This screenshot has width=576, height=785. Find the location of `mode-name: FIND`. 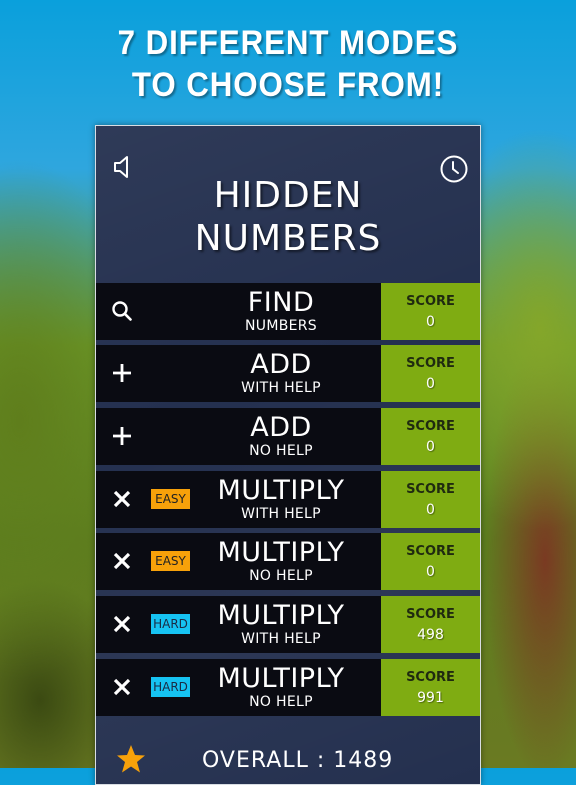

mode-name: FIND is located at coordinates (281, 302).